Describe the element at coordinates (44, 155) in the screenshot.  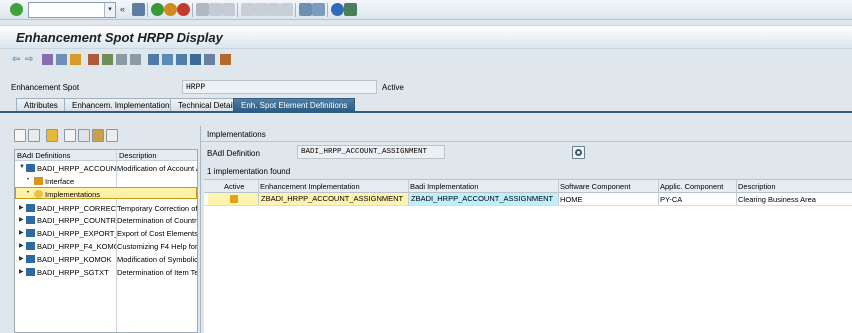
I see `tree-col-badi-definitions: BAdI Definitions` at that location.